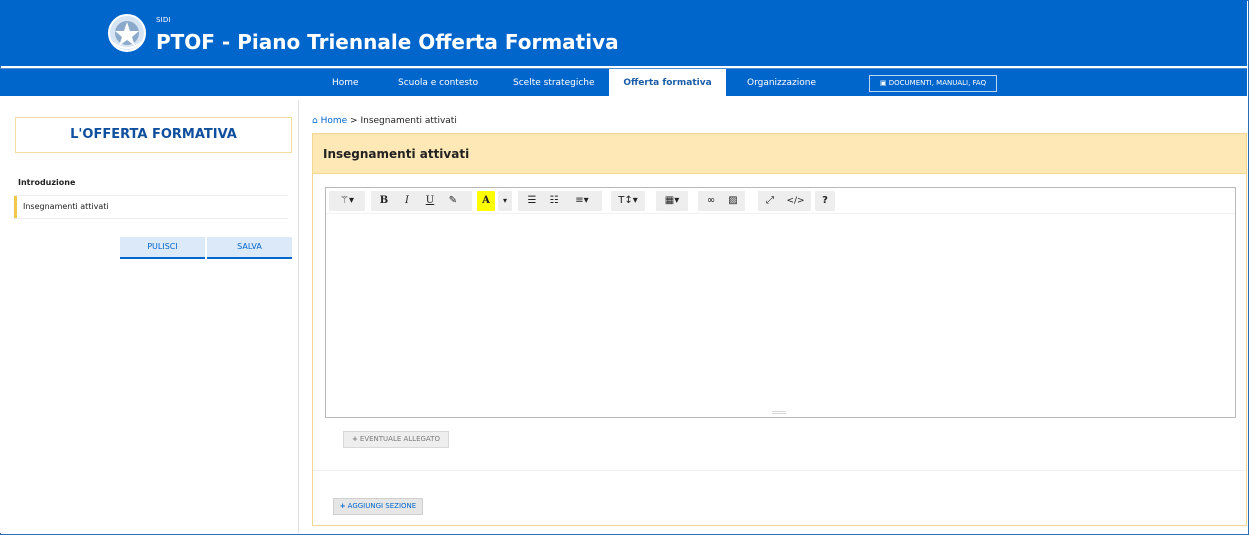 The image size is (1249, 535). Describe the element at coordinates (438, 83) in the screenshot. I see `nav-scuola-e-contesto: Scuola e contesto` at that location.